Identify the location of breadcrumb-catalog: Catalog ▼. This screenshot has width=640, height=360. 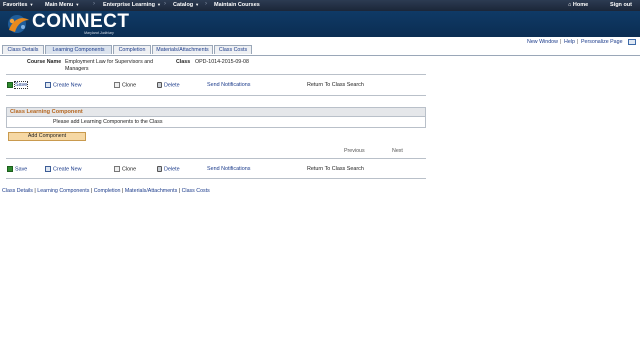
(186, 5).